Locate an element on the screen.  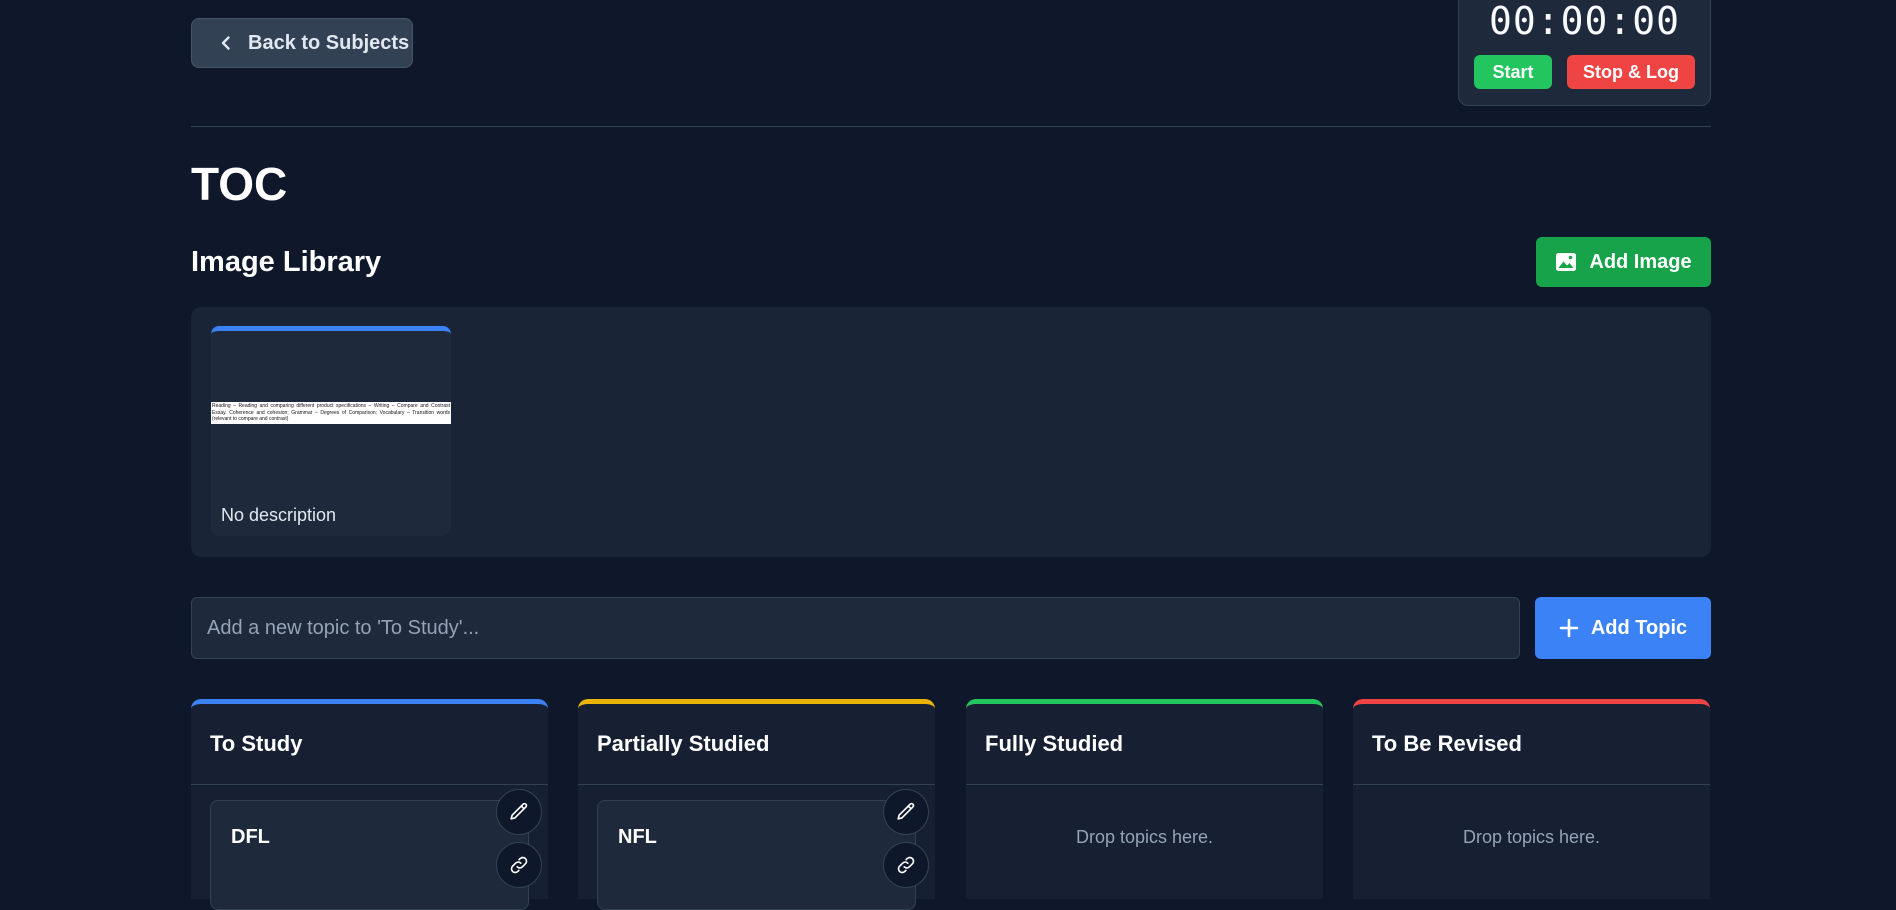
column-fully-studied: Fully Studied Drop topics here. is located at coordinates (1144, 799).